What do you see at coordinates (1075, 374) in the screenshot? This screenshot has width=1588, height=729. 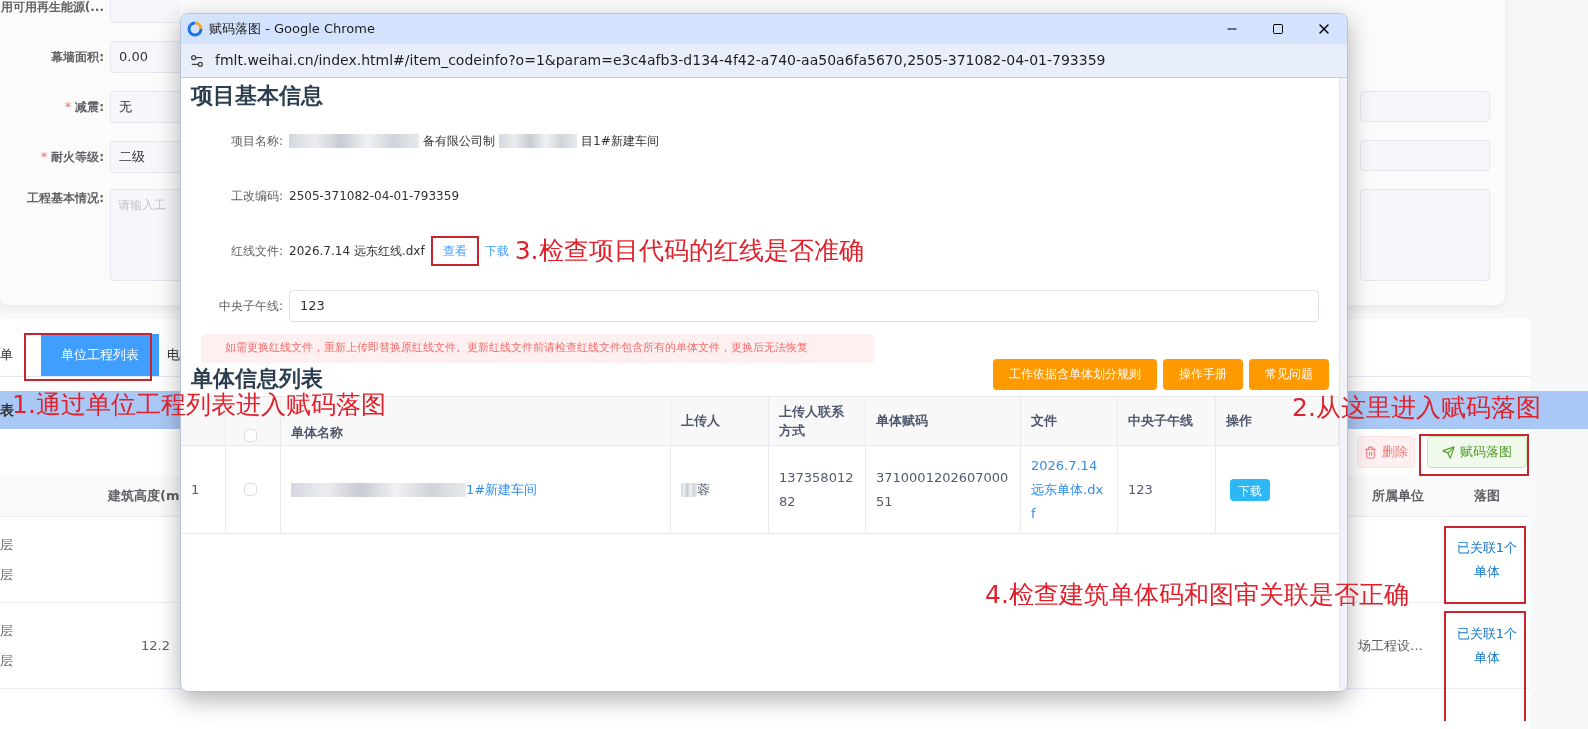 I see `help-button: 工作依据含单体划分规则` at bounding box center [1075, 374].